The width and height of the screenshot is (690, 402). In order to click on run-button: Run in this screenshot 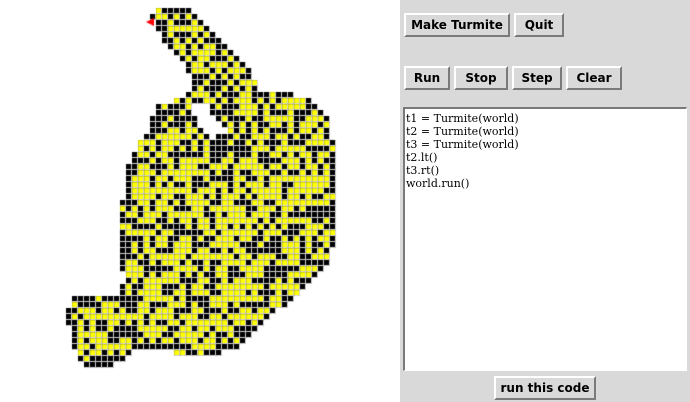, I will do `click(427, 78)`.